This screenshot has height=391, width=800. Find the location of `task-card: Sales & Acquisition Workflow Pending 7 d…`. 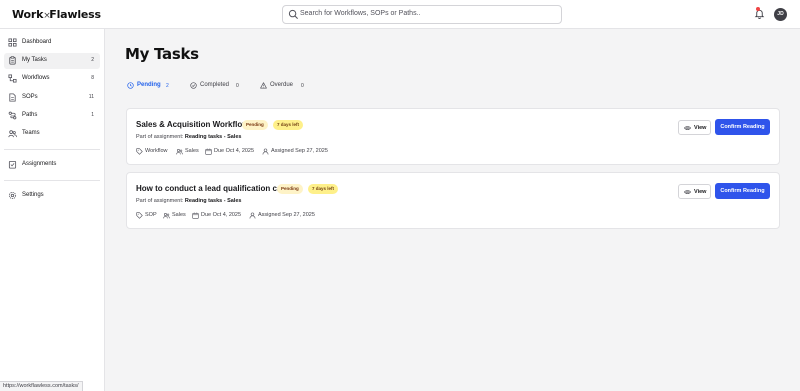

task-card: Sales & Acquisition Workflow Pending 7 d… is located at coordinates (453, 136).